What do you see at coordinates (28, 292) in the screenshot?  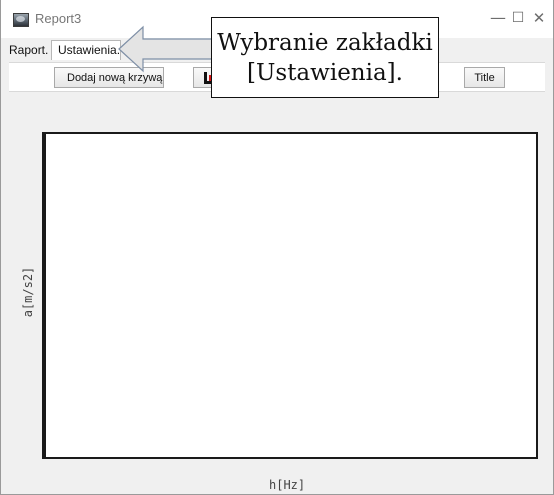 I see `y-axis-label: a[m/s2]` at bounding box center [28, 292].